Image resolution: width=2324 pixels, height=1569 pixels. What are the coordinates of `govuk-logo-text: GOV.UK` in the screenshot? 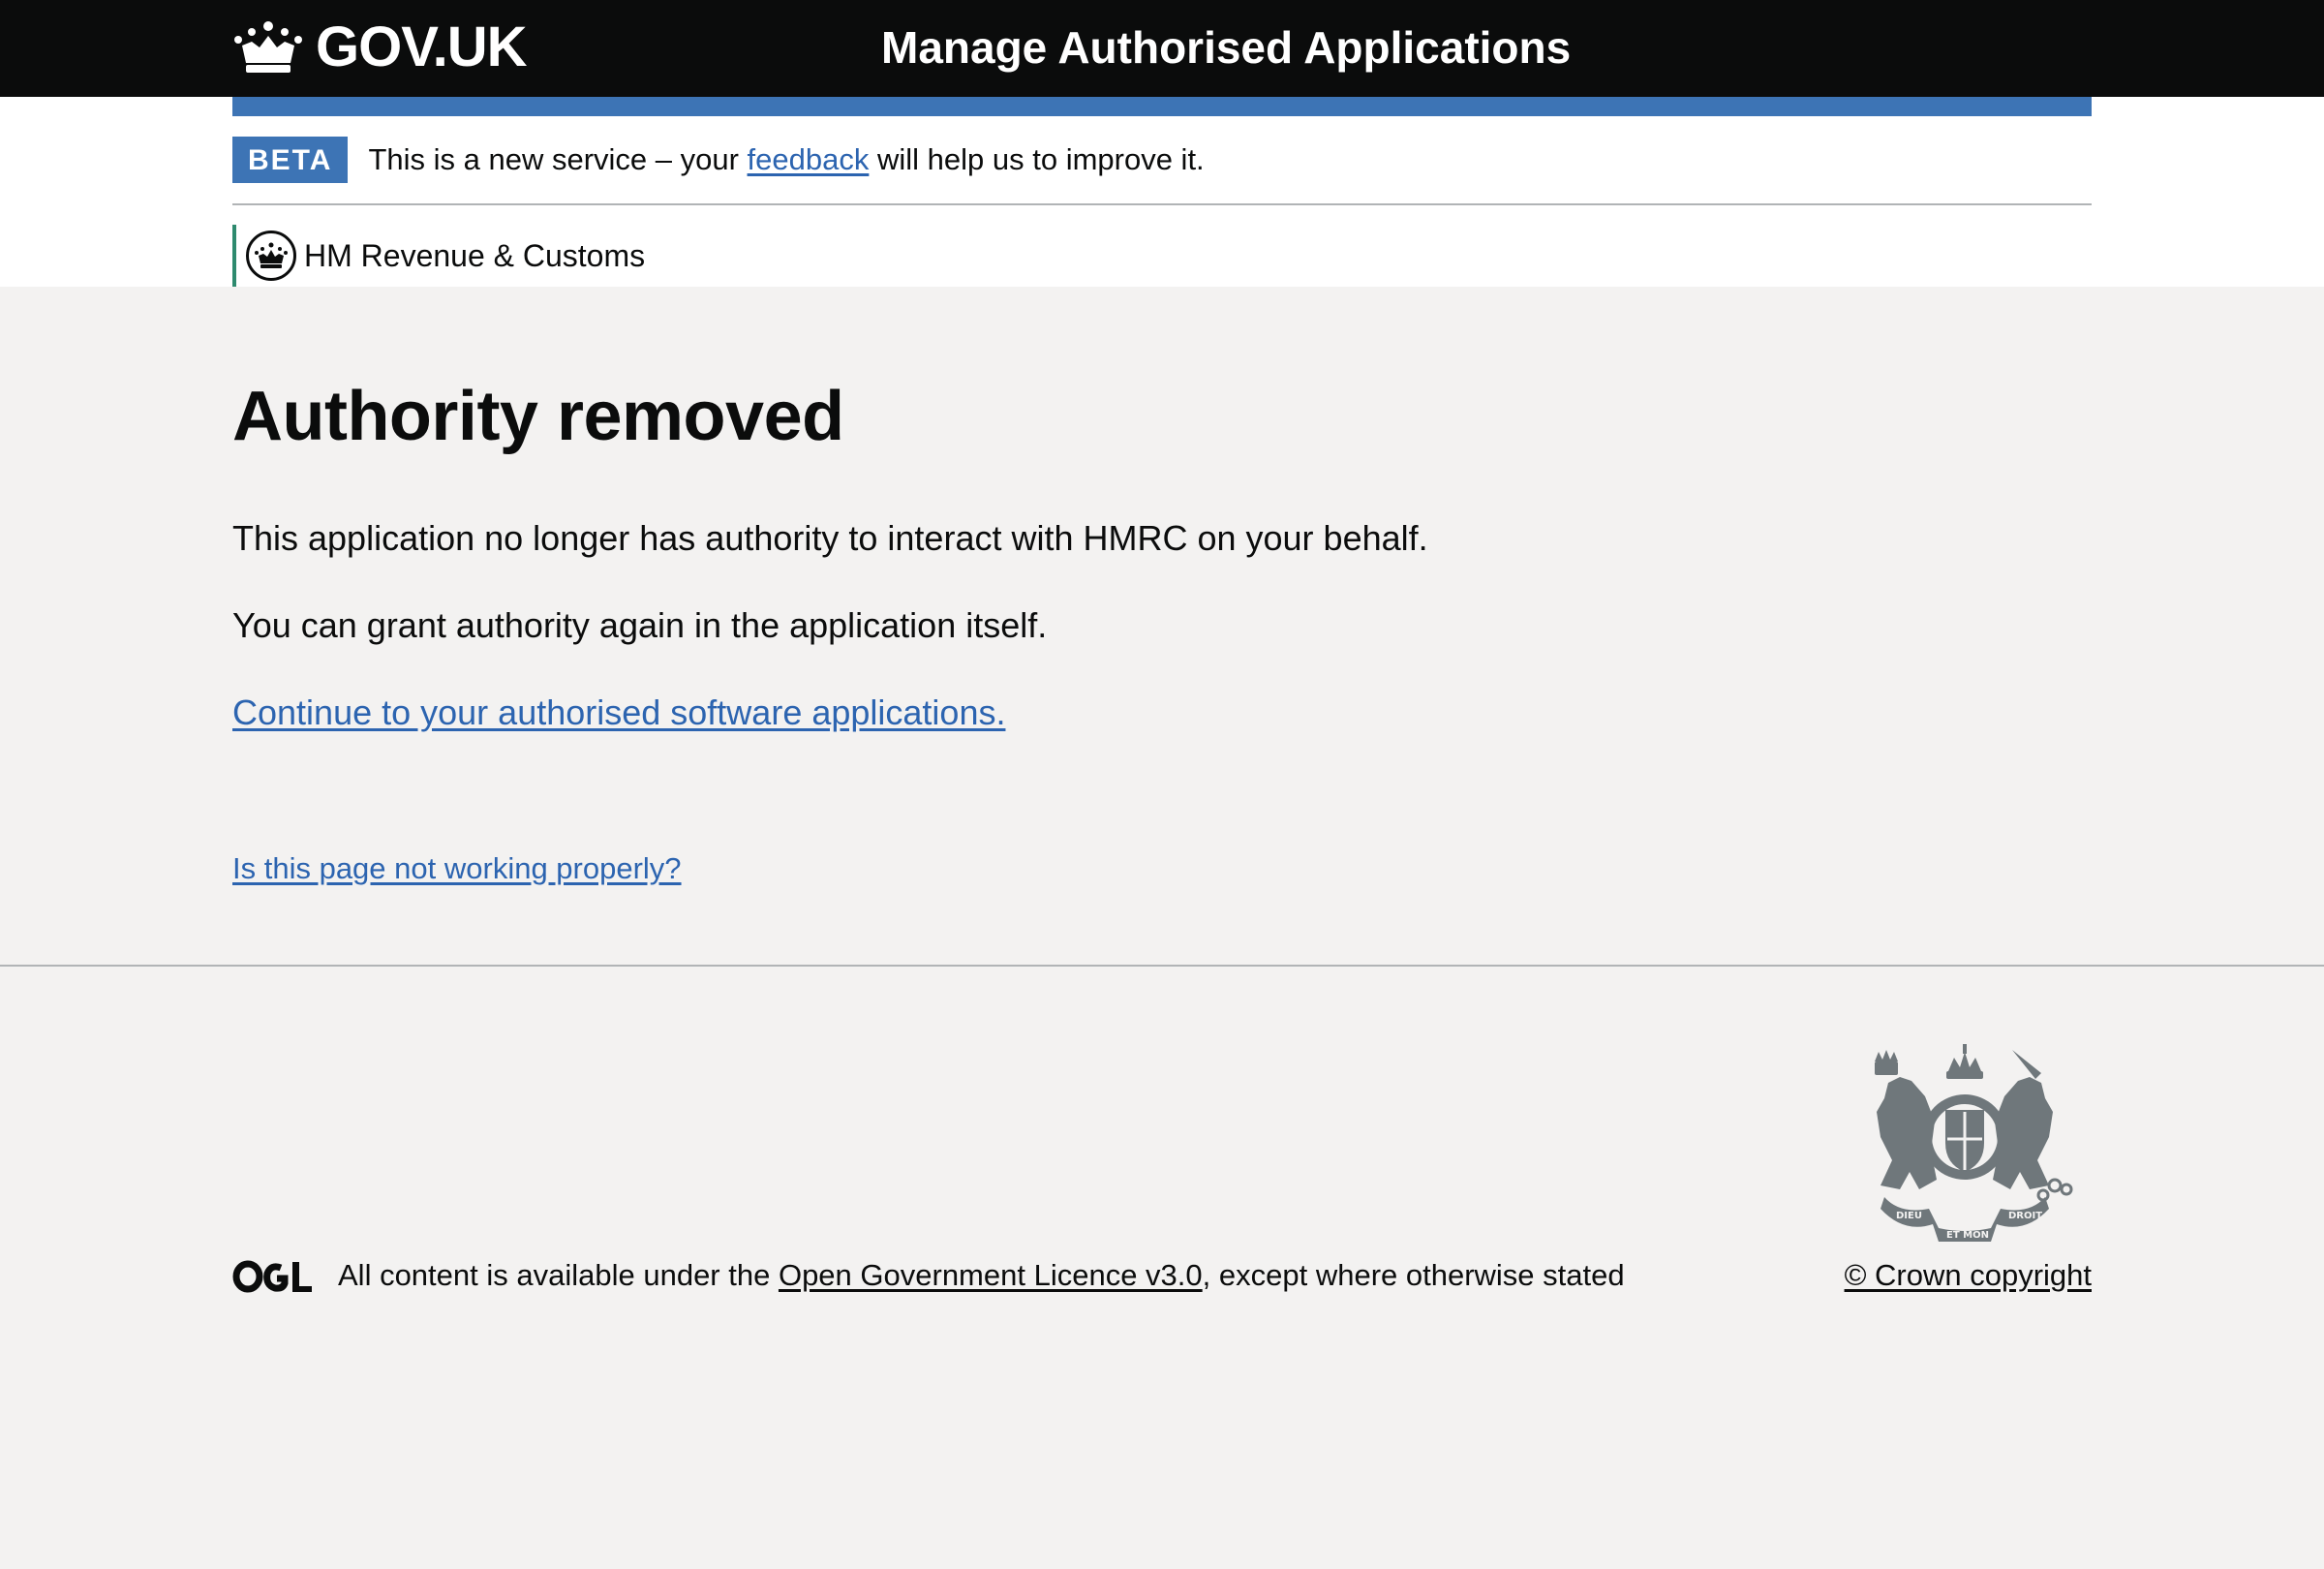 It's located at (421, 46).